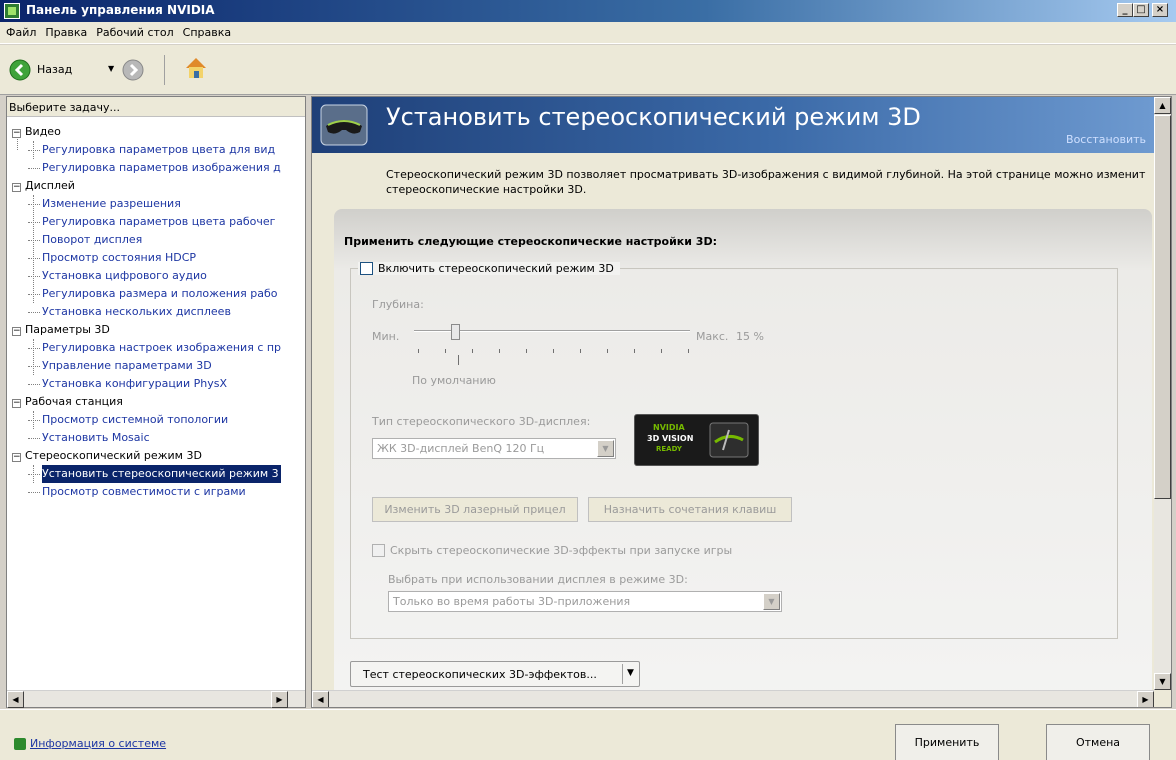  I want to click on back-label: Назад, so click(54, 69).